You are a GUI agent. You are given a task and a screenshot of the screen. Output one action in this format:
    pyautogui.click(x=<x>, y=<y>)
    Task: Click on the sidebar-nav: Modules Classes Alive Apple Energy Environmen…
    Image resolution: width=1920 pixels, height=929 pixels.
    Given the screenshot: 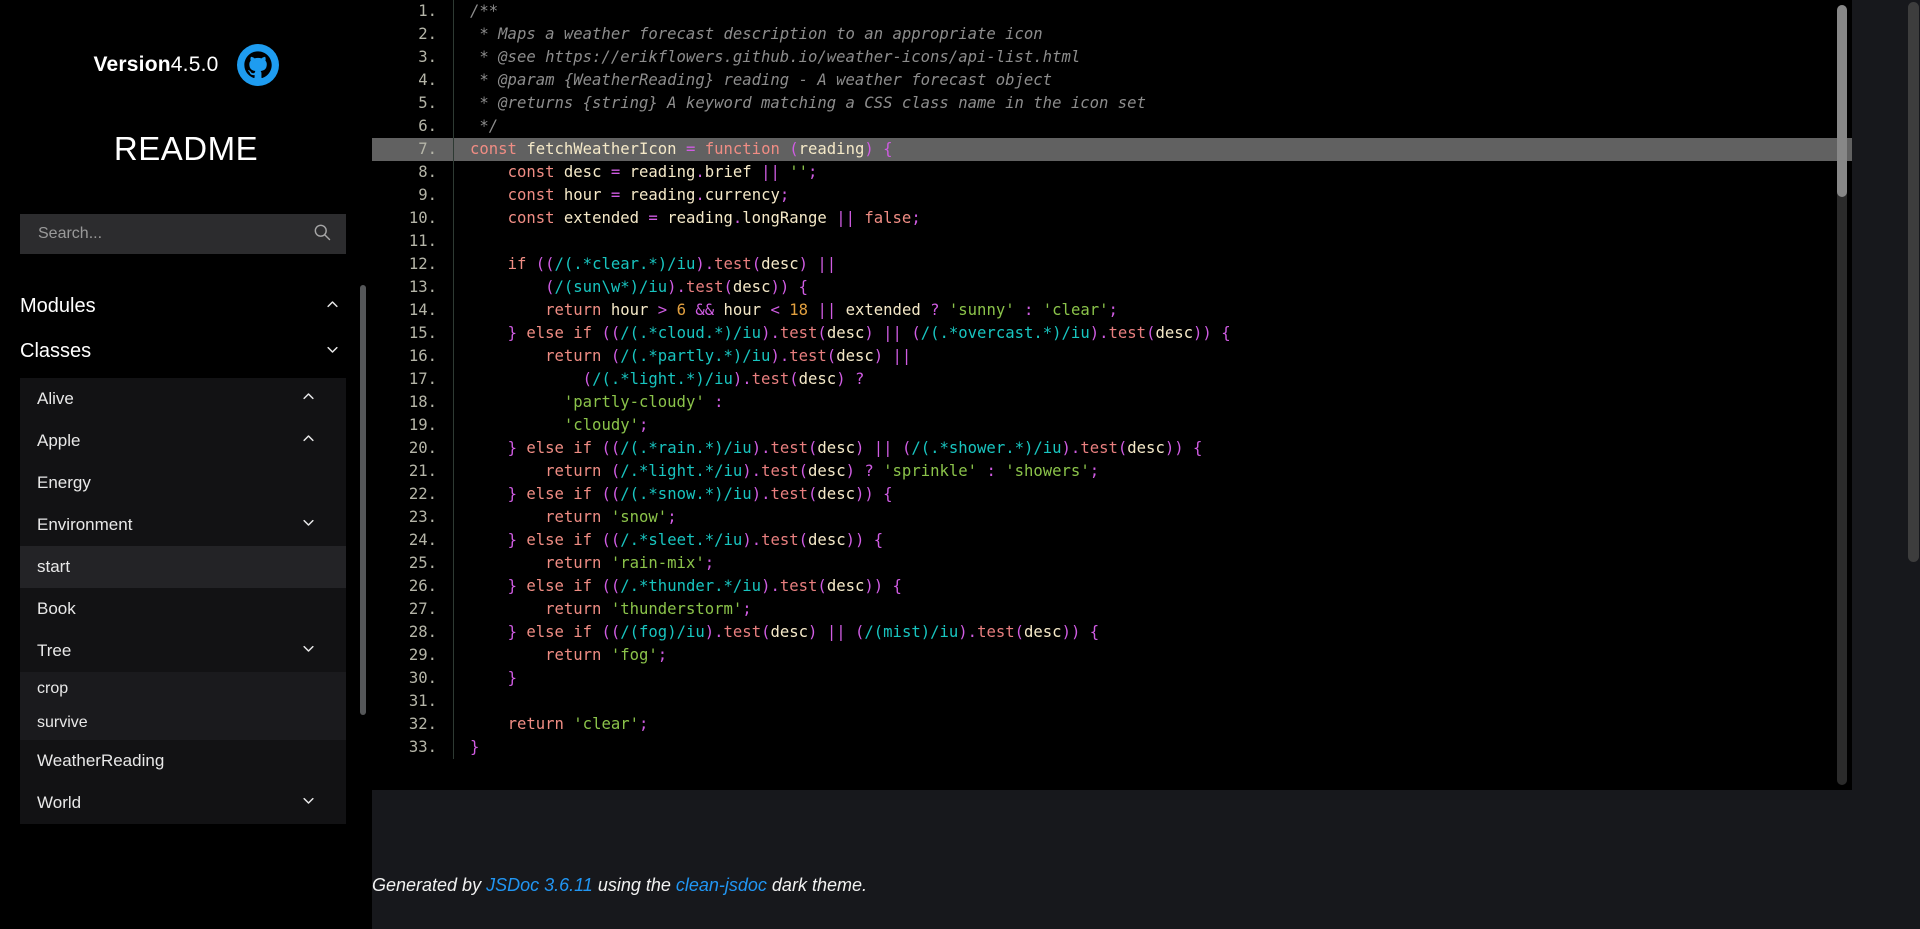 What is the action you would take?
    pyautogui.click(x=186, y=594)
    